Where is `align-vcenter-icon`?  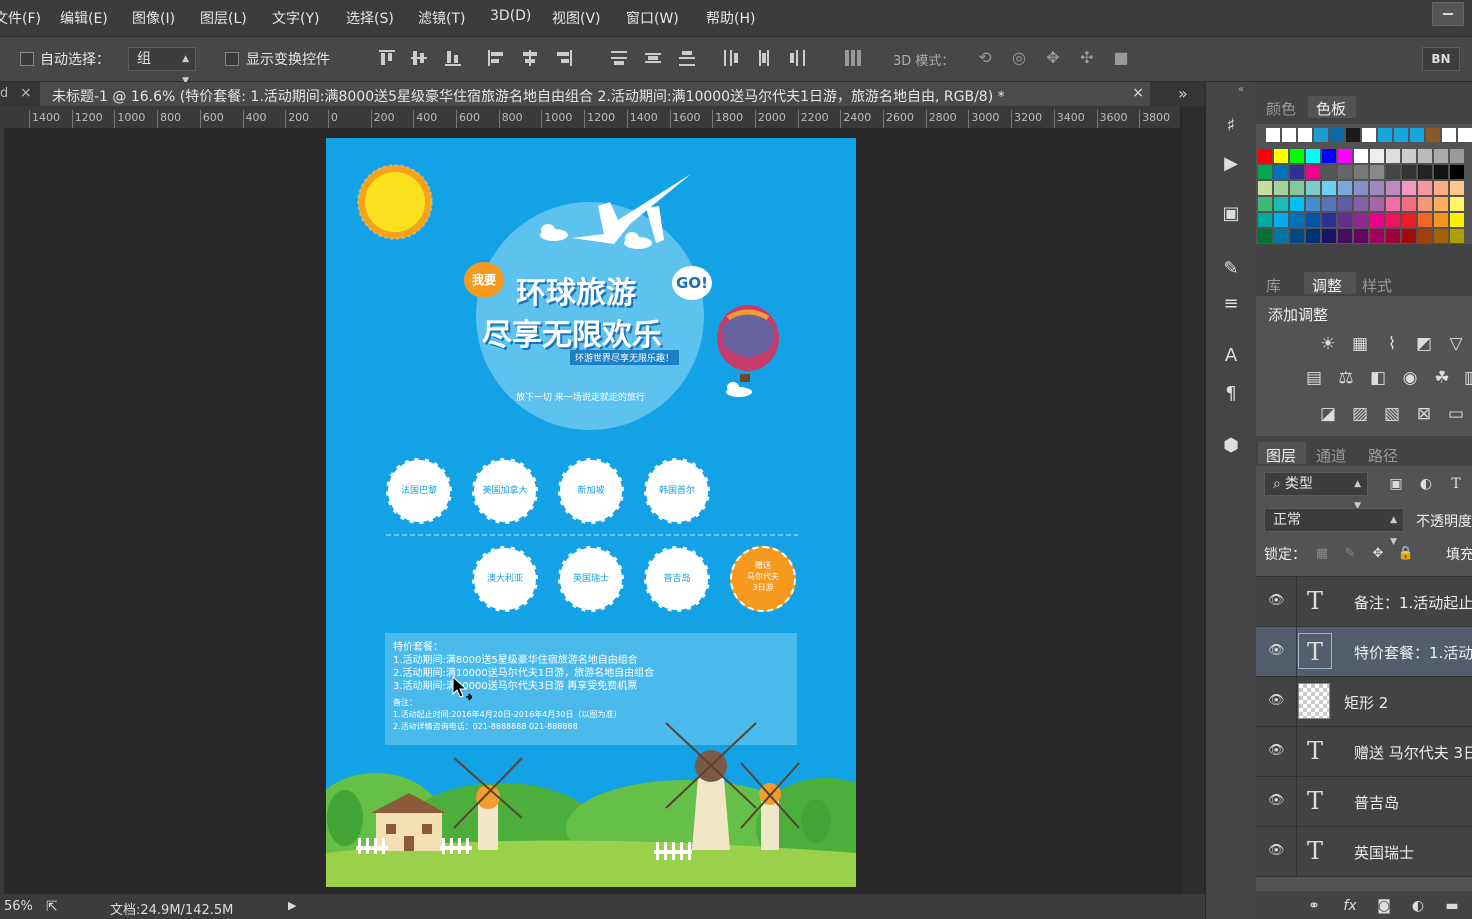 align-vcenter-icon is located at coordinates (419, 58).